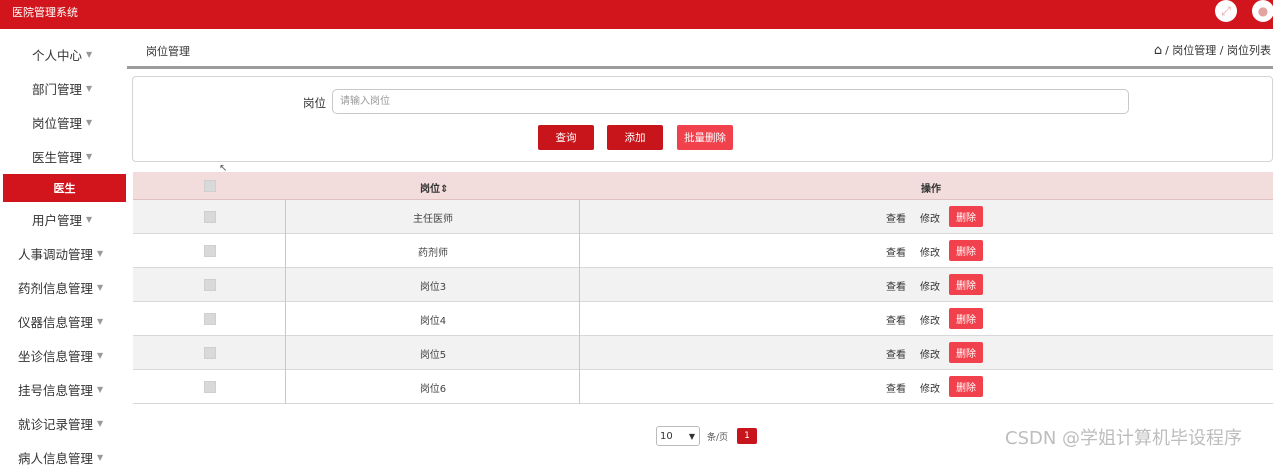 The height and width of the screenshot is (474, 1273). I want to click on sidebar-item-registration: 挂号信息管理 ▼, so click(65, 389).